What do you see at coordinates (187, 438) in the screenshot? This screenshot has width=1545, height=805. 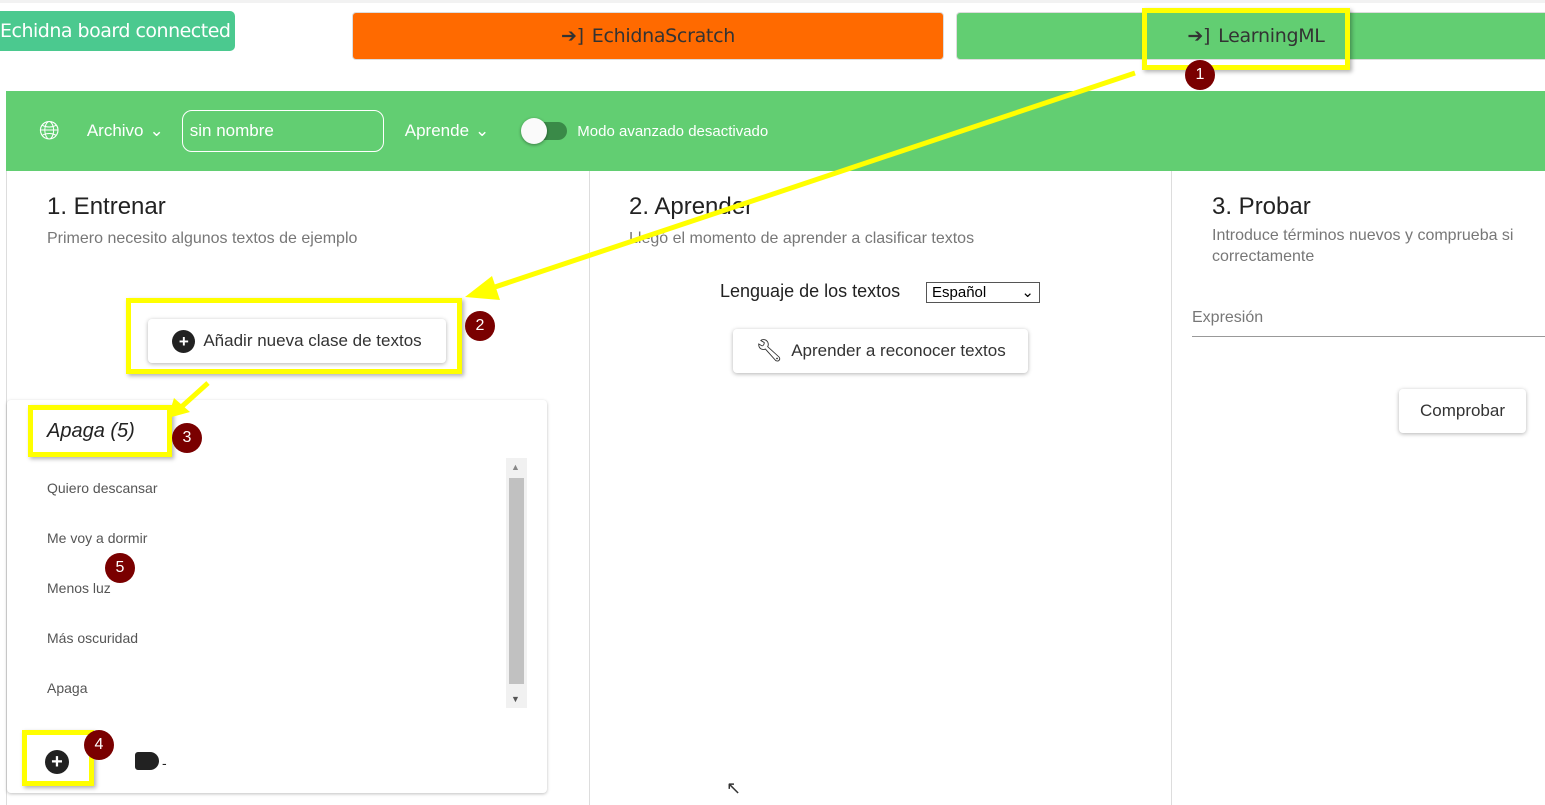 I see `annotation-badge: 3` at bounding box center [187, 438].